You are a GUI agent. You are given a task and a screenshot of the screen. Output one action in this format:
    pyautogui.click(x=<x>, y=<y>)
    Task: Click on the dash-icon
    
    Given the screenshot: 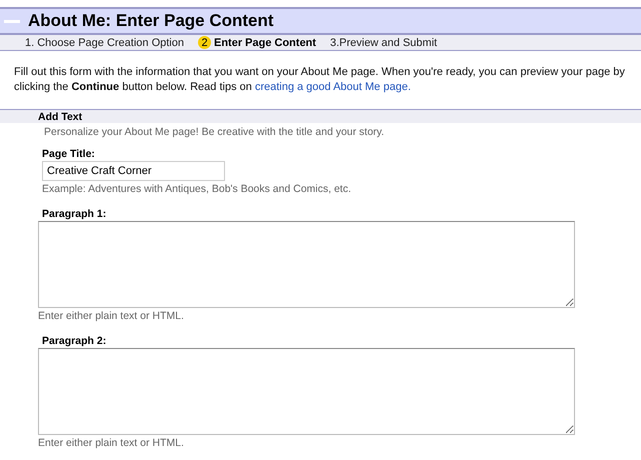 What is the action you would take?
    pyautogui.click(x=12, y=21)
    